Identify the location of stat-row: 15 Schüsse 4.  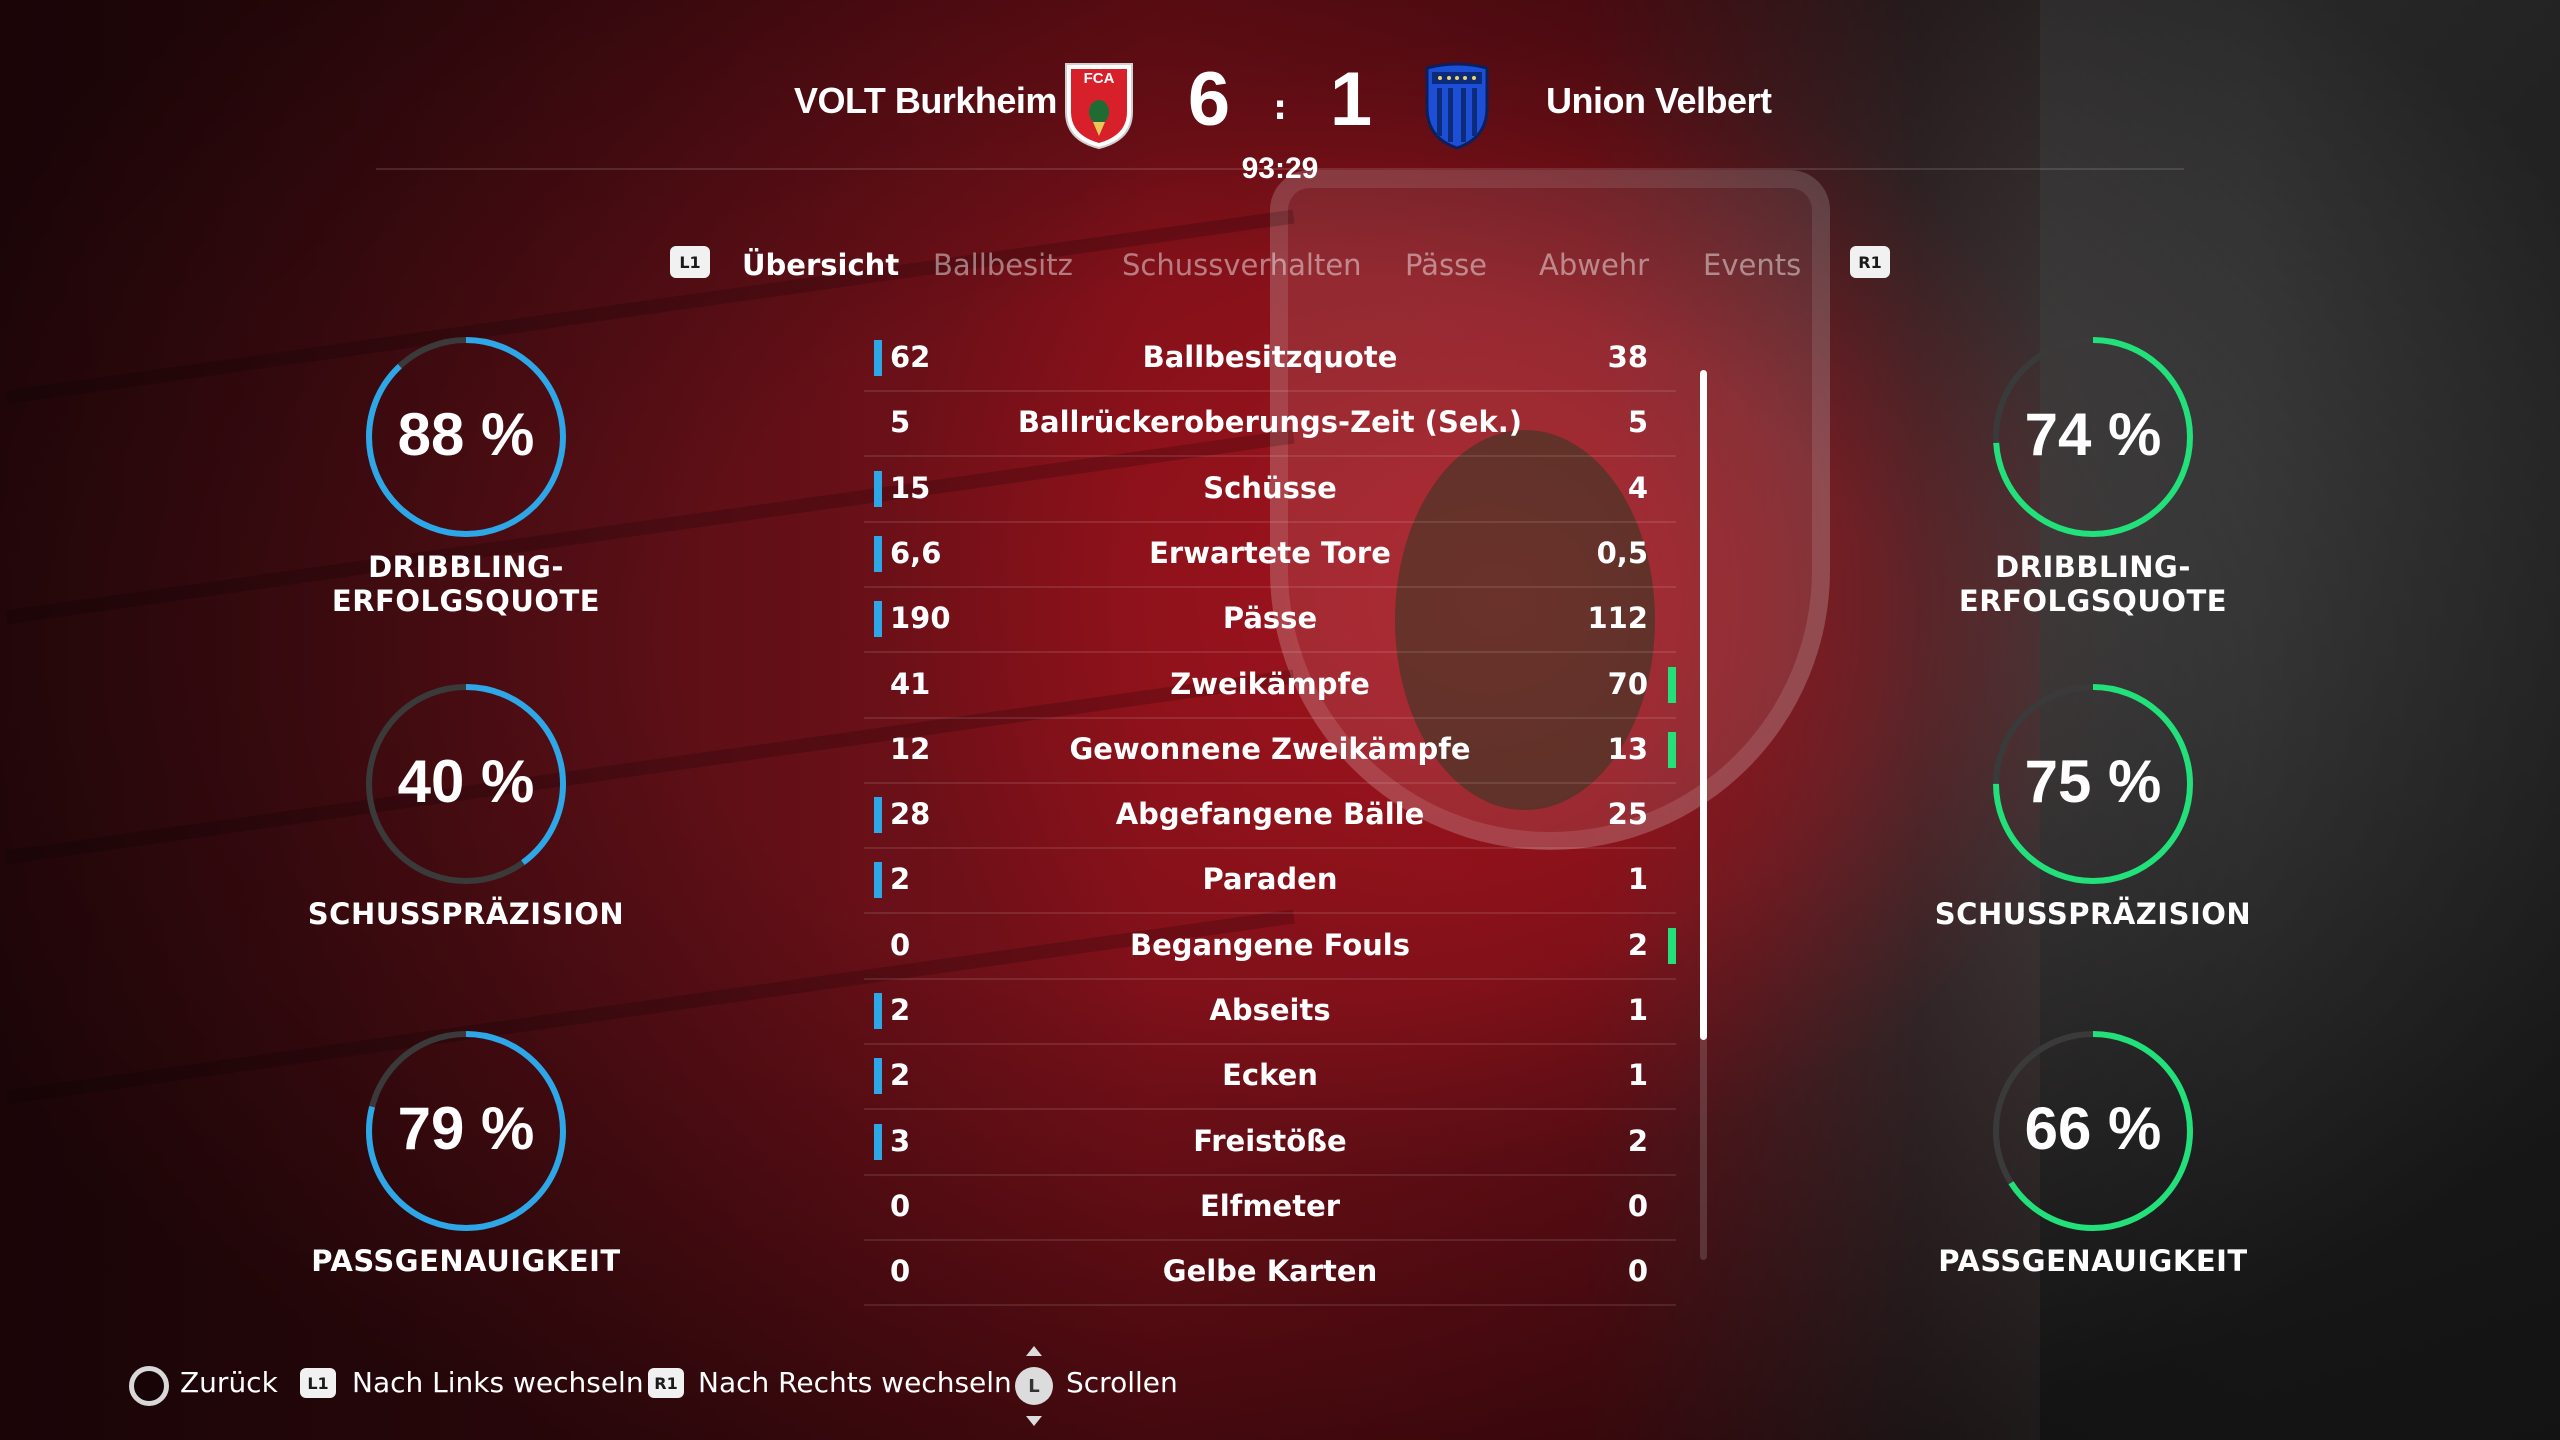
(1270, 491).